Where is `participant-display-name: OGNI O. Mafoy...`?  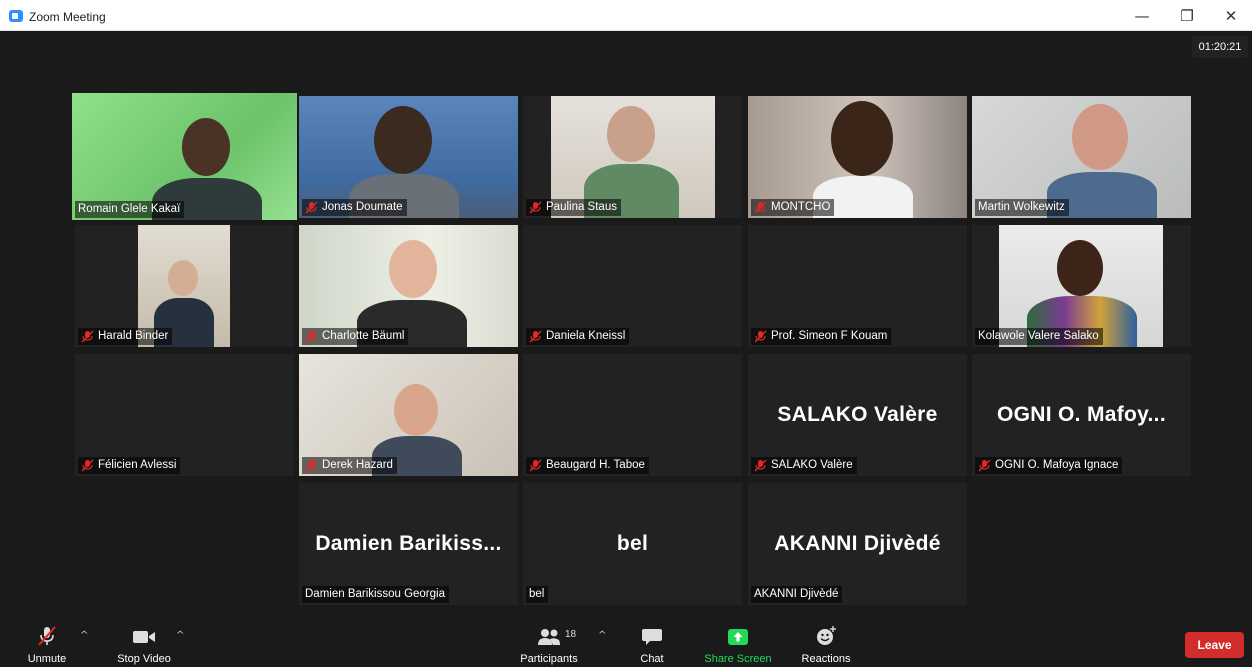 participant-display-name: OGNI O. Mafoy... is located at coordinates (1081, 414).